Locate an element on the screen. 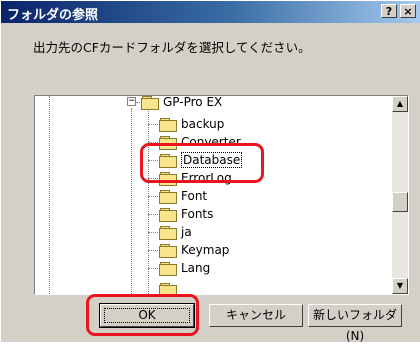 The height and width of the screenshot is (347, 420). annotation-highlight-database is located at coordinates (202, 163).